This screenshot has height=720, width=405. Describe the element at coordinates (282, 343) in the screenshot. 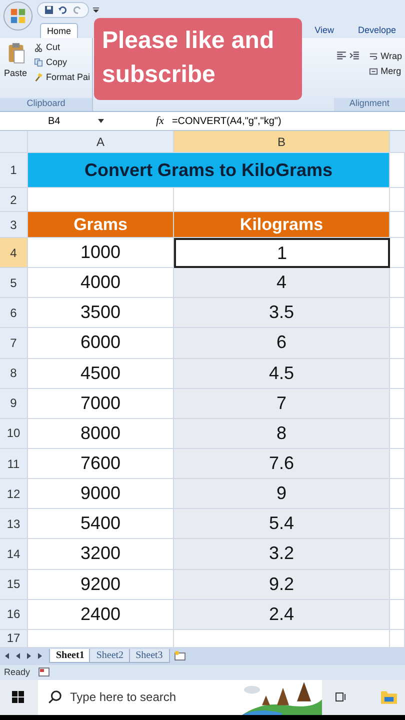

I see `kilograms-cell: 6` at that location.